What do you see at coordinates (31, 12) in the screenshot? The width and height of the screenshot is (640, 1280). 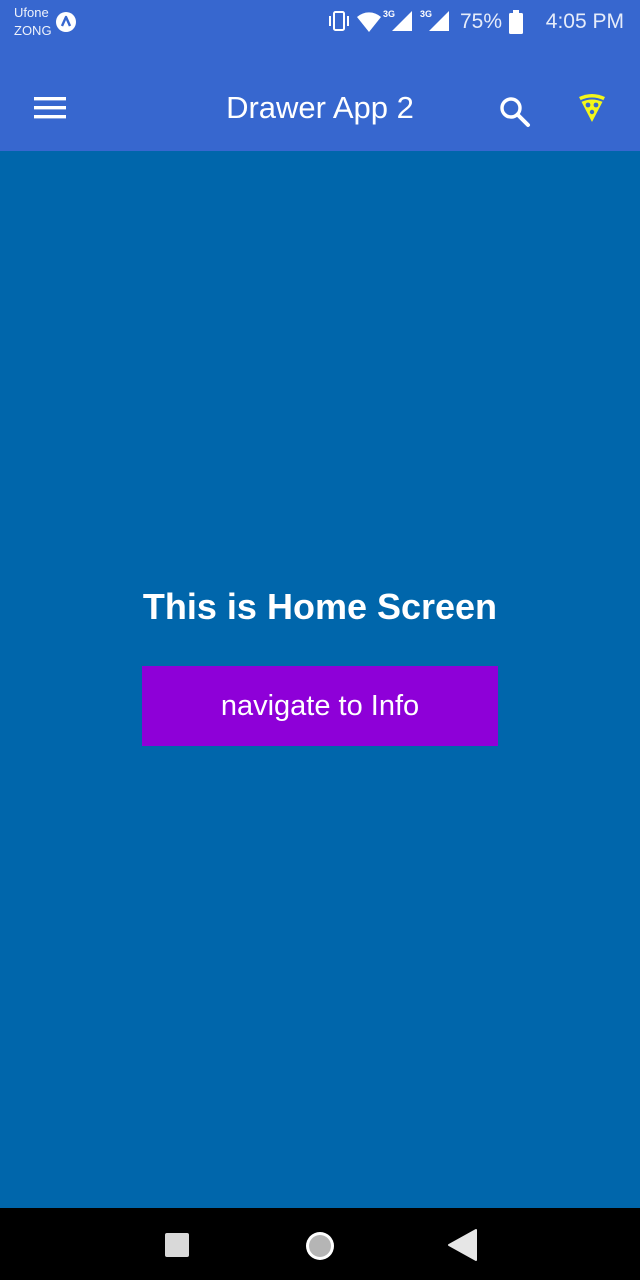 I see `carrier-name-1: Ufone` at bounding box center [31, 12].